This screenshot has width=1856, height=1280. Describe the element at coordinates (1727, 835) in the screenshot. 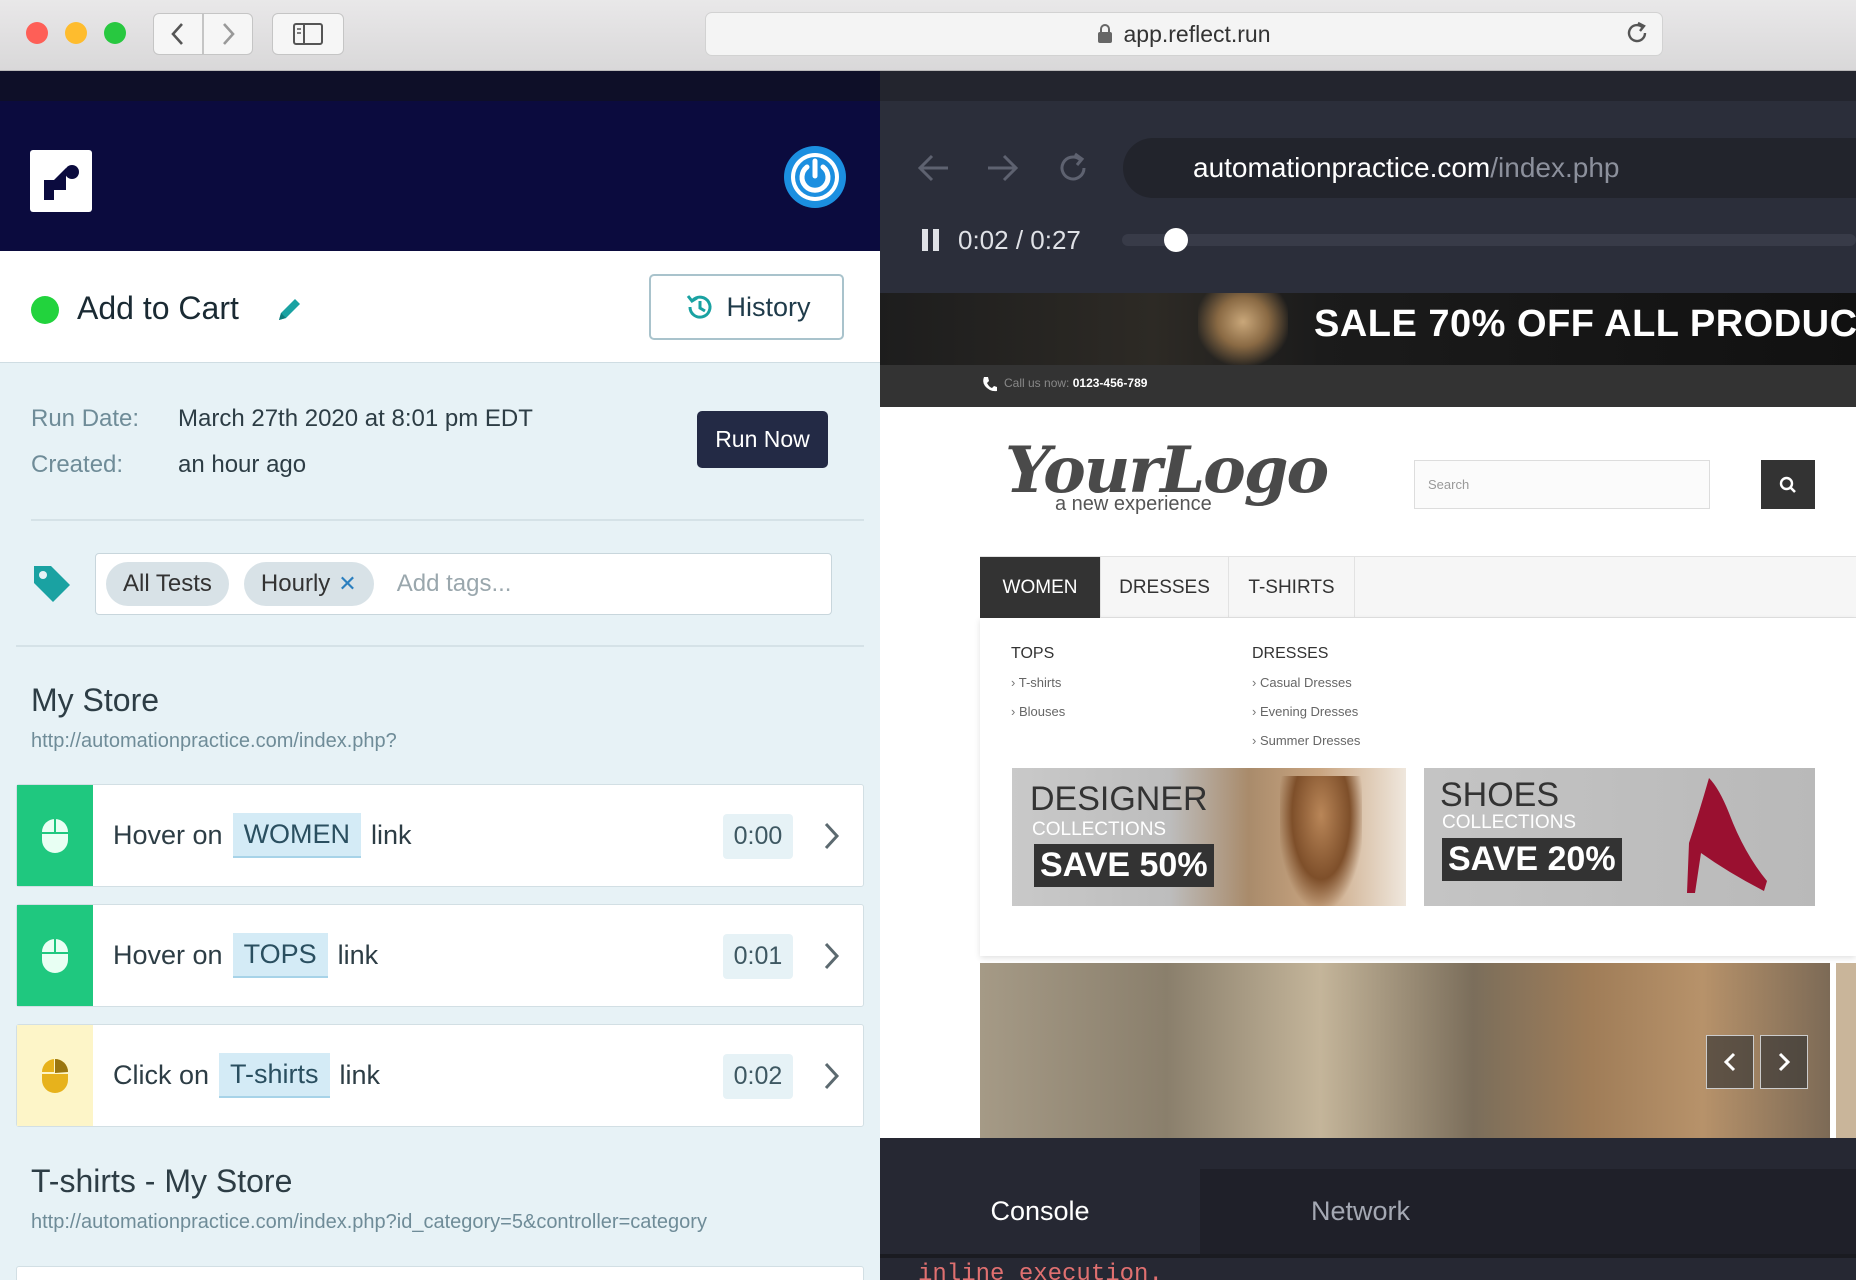

I see `shoe-image` at that location.